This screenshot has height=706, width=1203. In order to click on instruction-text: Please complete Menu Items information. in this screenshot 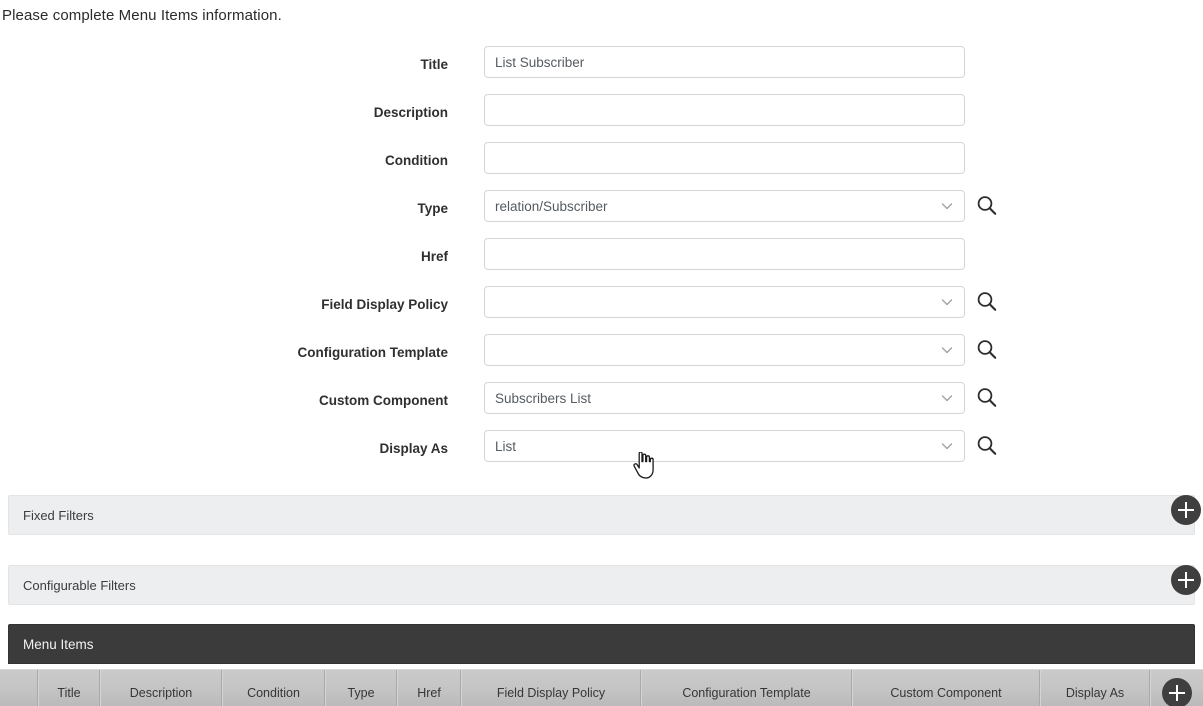, I will do `click(142, 15)`.